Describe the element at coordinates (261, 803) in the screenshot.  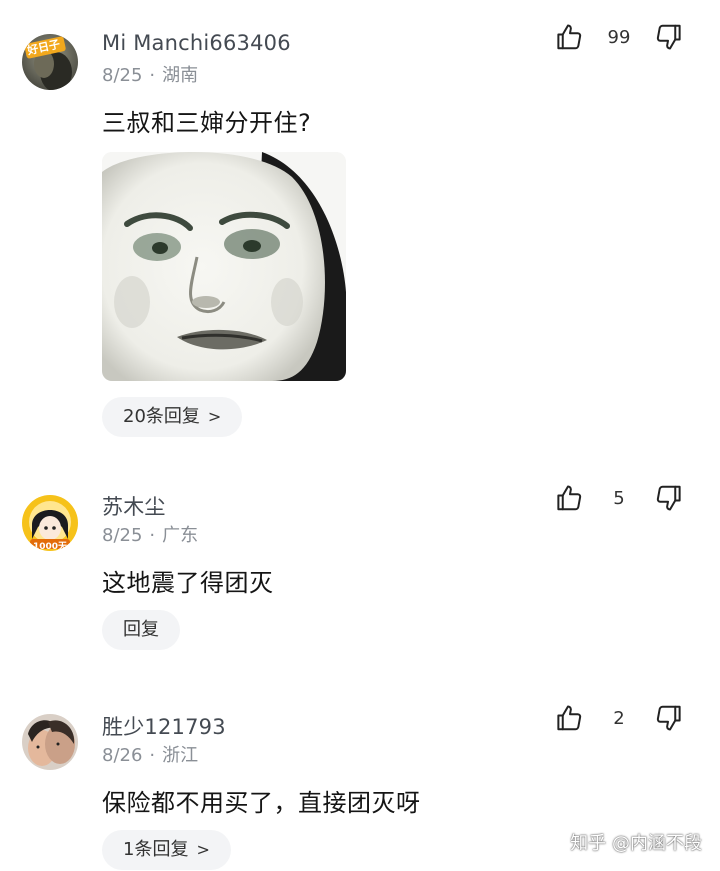
I see `comment-text: 保险都不用买了，直接团灭呀` at that location.